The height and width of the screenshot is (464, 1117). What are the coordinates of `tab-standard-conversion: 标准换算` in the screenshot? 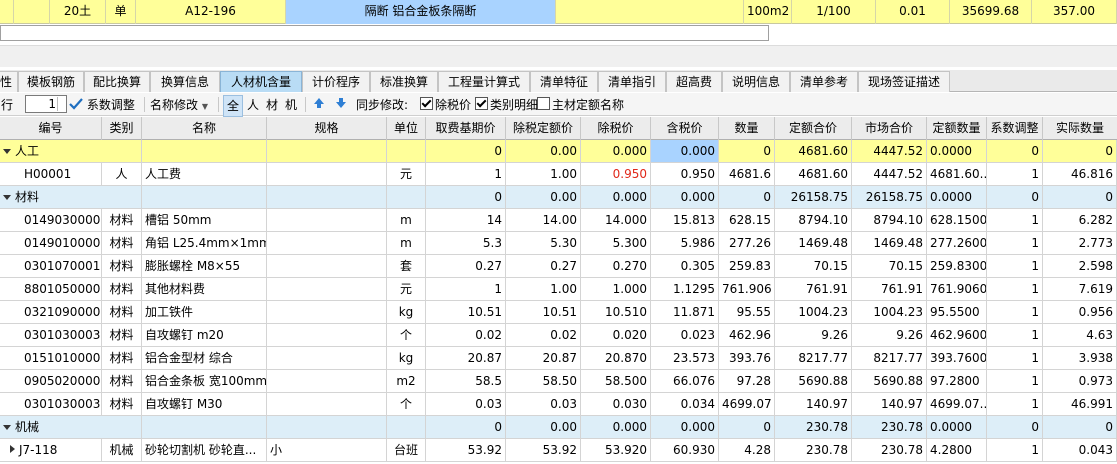 It's located at (404, 81).